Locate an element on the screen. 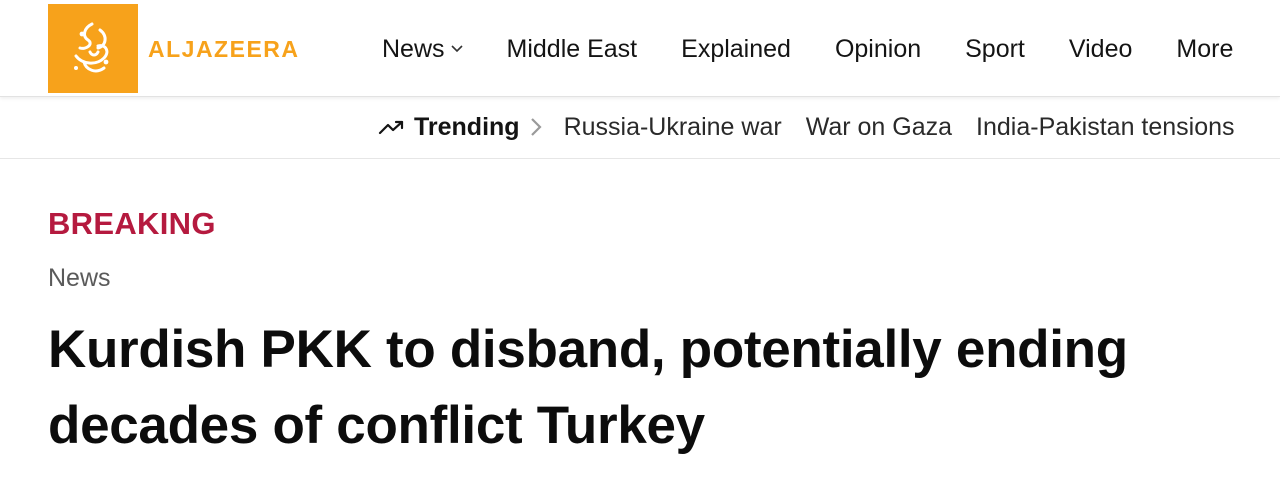 Image resolution: width=1280 pixels, height=487 pixels. brand-wordmark: ALJAZEERA is located at coordinates (224, 49).